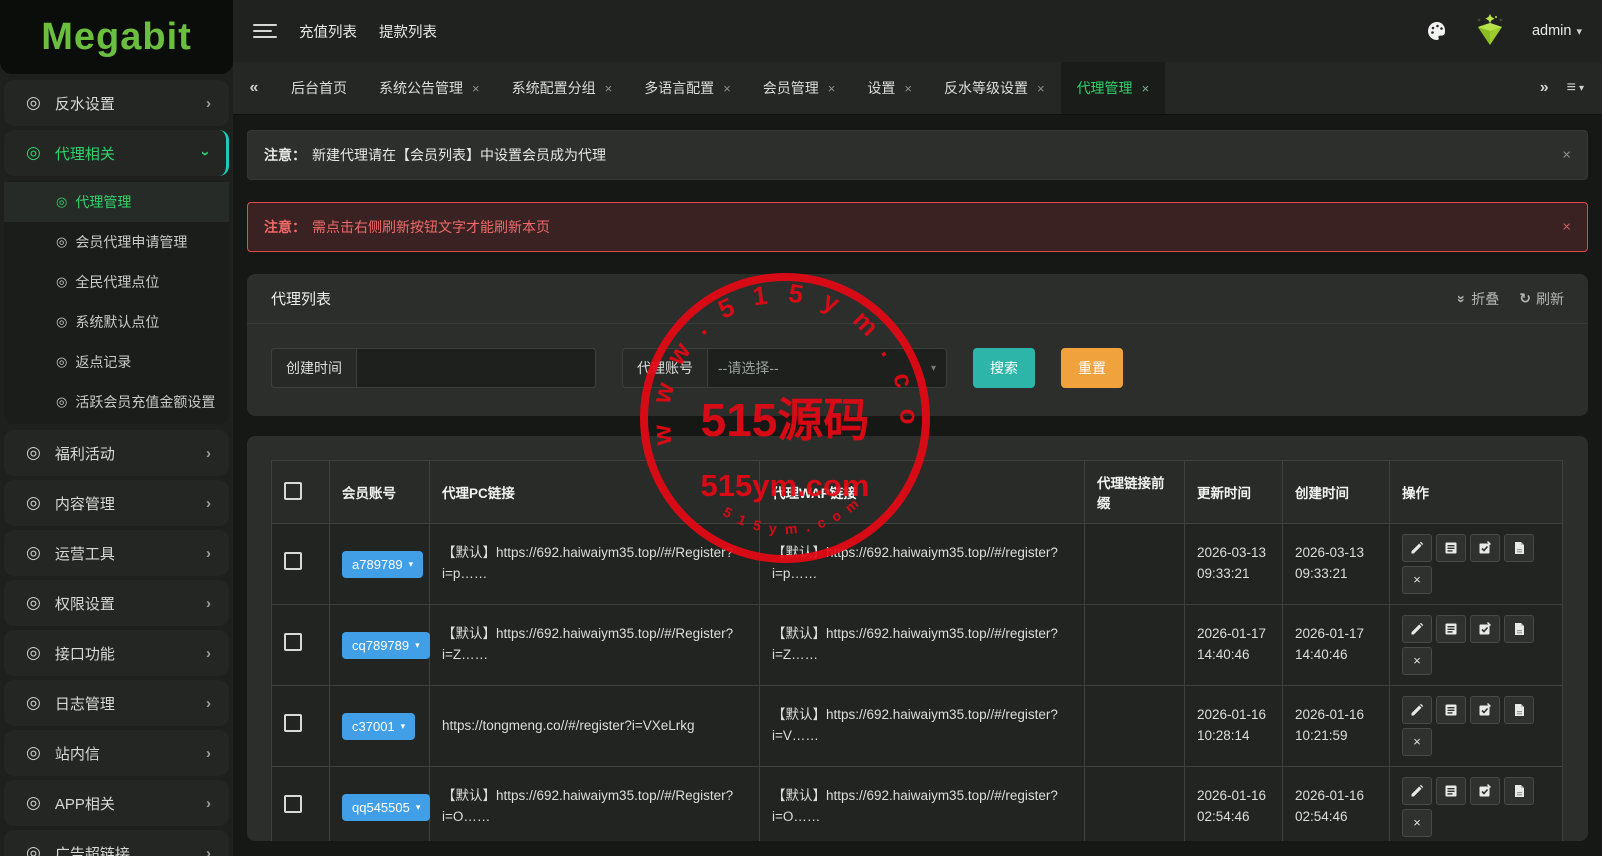  Describe the element at coordinates (1113, 88) in the screenshot. I see `tab-agent-manage: 代理管理 ×` at that location.